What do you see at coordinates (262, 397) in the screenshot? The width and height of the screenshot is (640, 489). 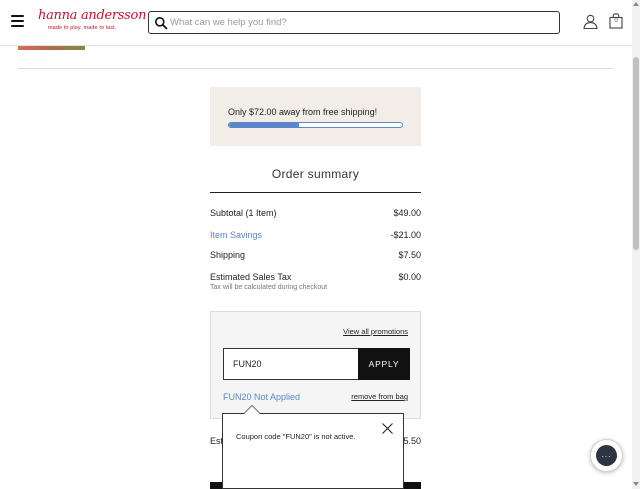 I see `promo-status-text: FUN20 Not Applied` at bounding box center [262, 397].